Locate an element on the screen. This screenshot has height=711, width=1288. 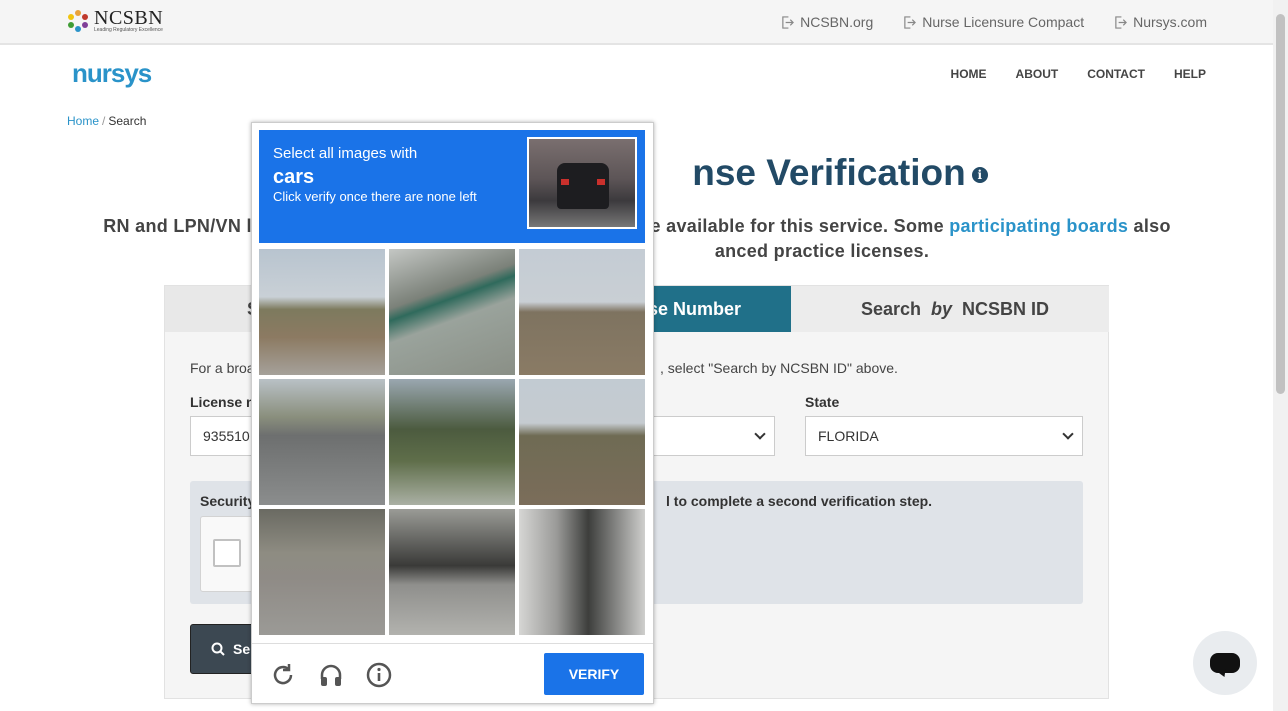
search-icon is located at coordinates (218, 649).